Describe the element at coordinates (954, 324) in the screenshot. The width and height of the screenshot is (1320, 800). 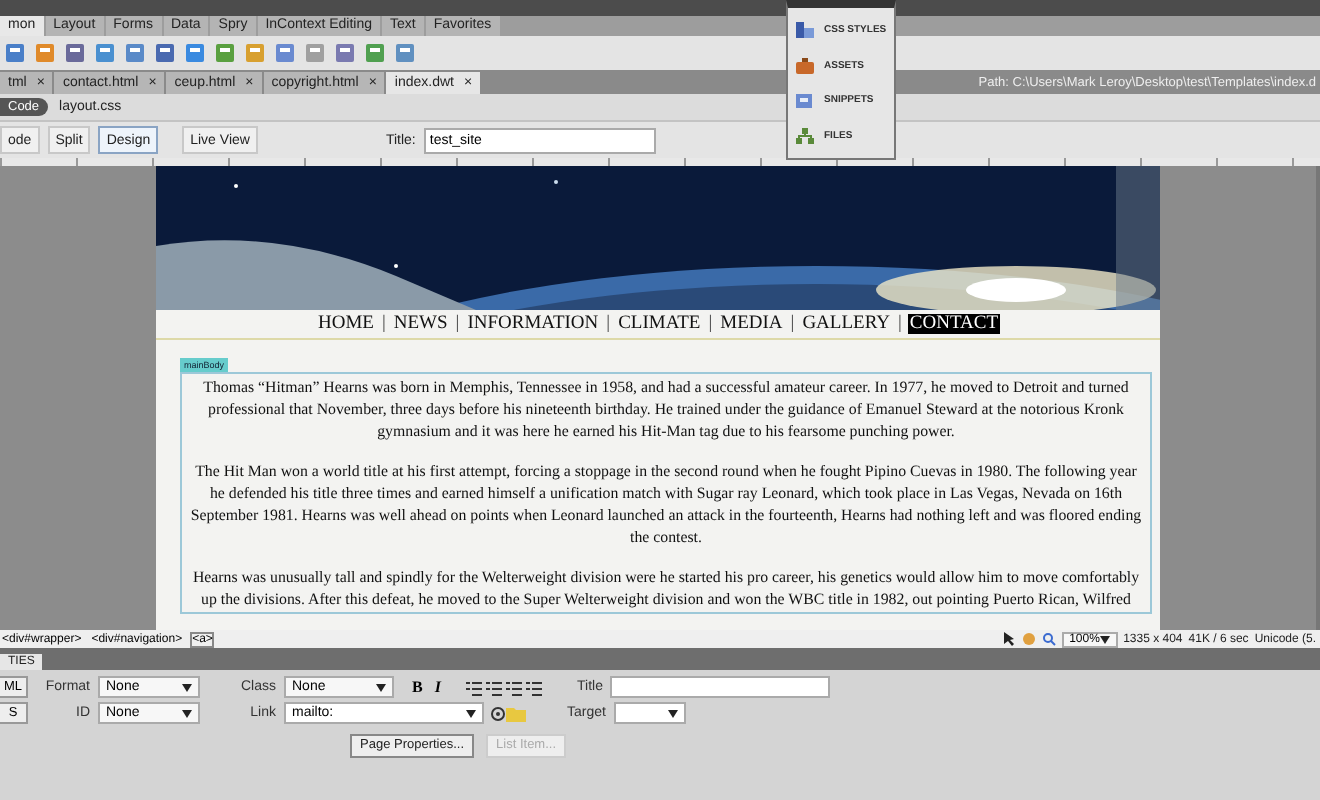
I see `nav-link: CONTACT` at that location.